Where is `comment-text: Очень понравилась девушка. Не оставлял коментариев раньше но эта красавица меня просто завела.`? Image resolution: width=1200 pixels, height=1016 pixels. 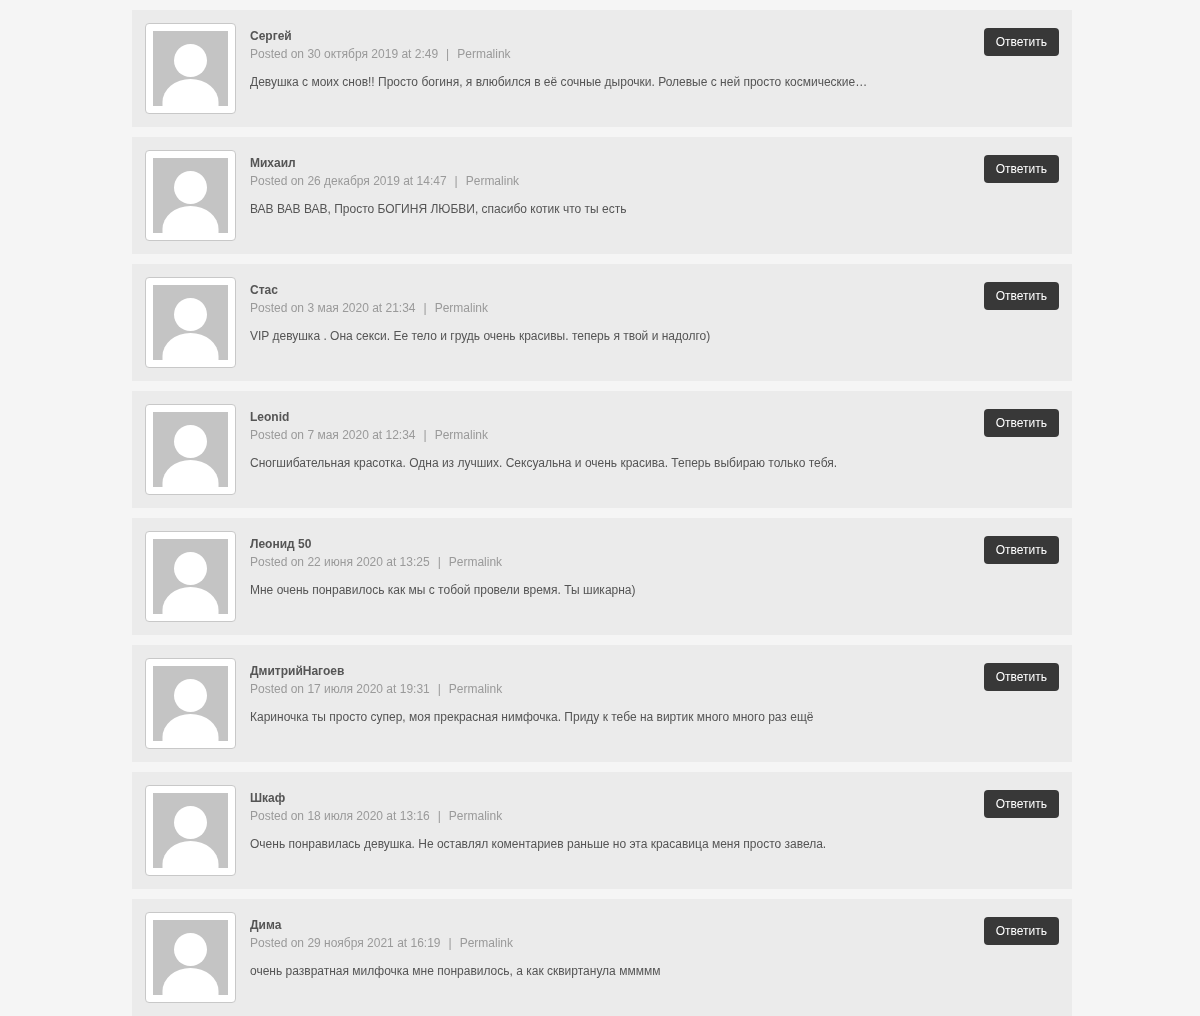 comment-text: Очень понравилась девушка. Не оставлял коментариев раньше но эта красавица меня просто завела. is located at coordinates (538, 844).